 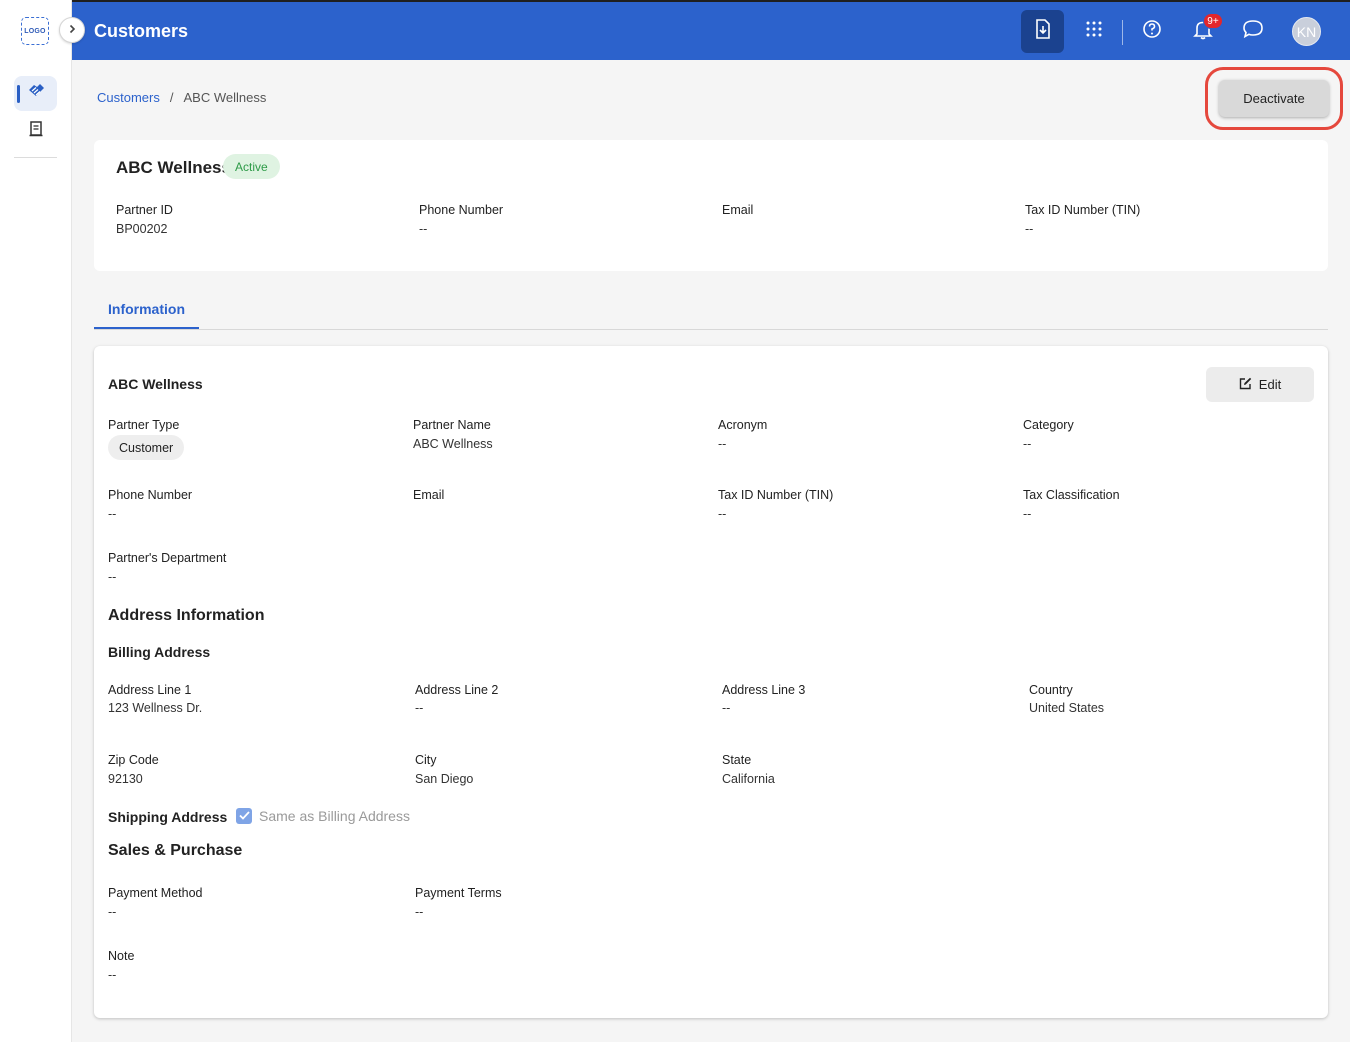 What do you see at coordinates (1027, 444) in the screenshot?
I see `value-category: --` at bounding box center [1027, 444].